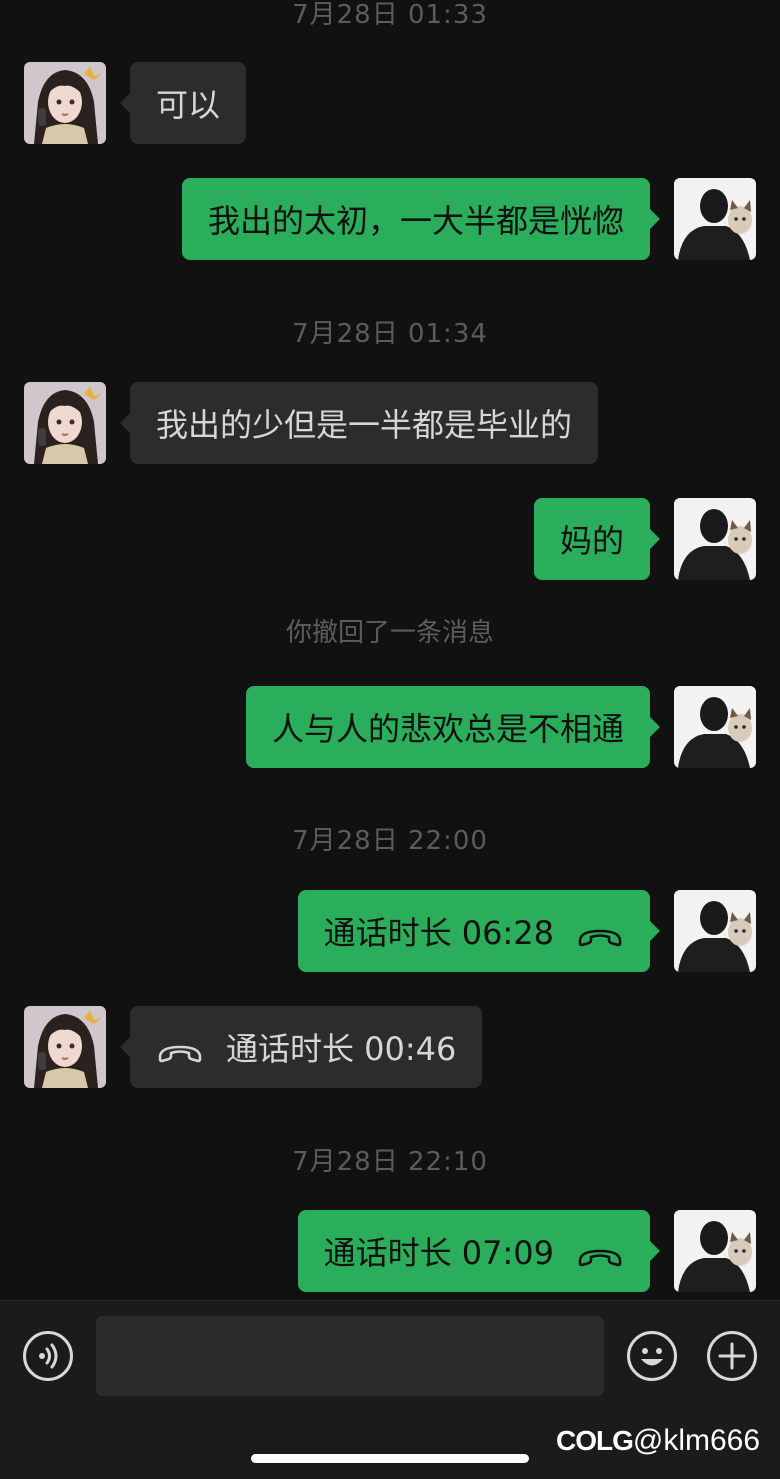  I want to click on call-duration-text: 通话时长 06:28, so click(438, 933).